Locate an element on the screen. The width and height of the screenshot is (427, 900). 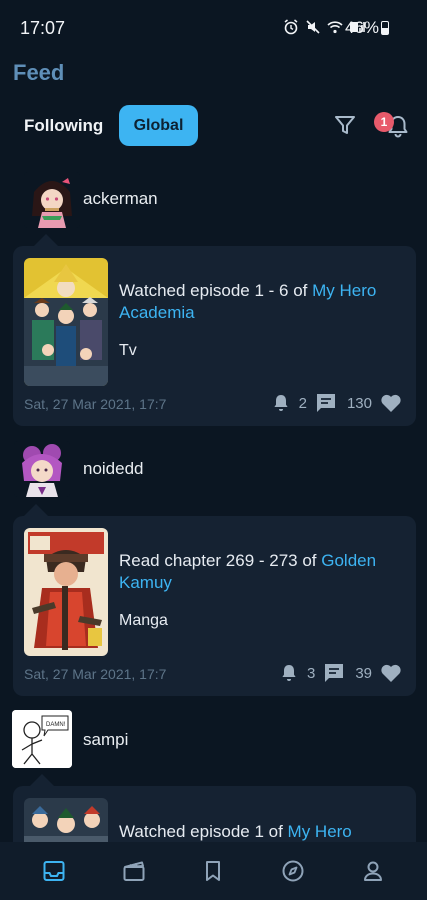
tab-following: Following is located at coordinates (63, 126).